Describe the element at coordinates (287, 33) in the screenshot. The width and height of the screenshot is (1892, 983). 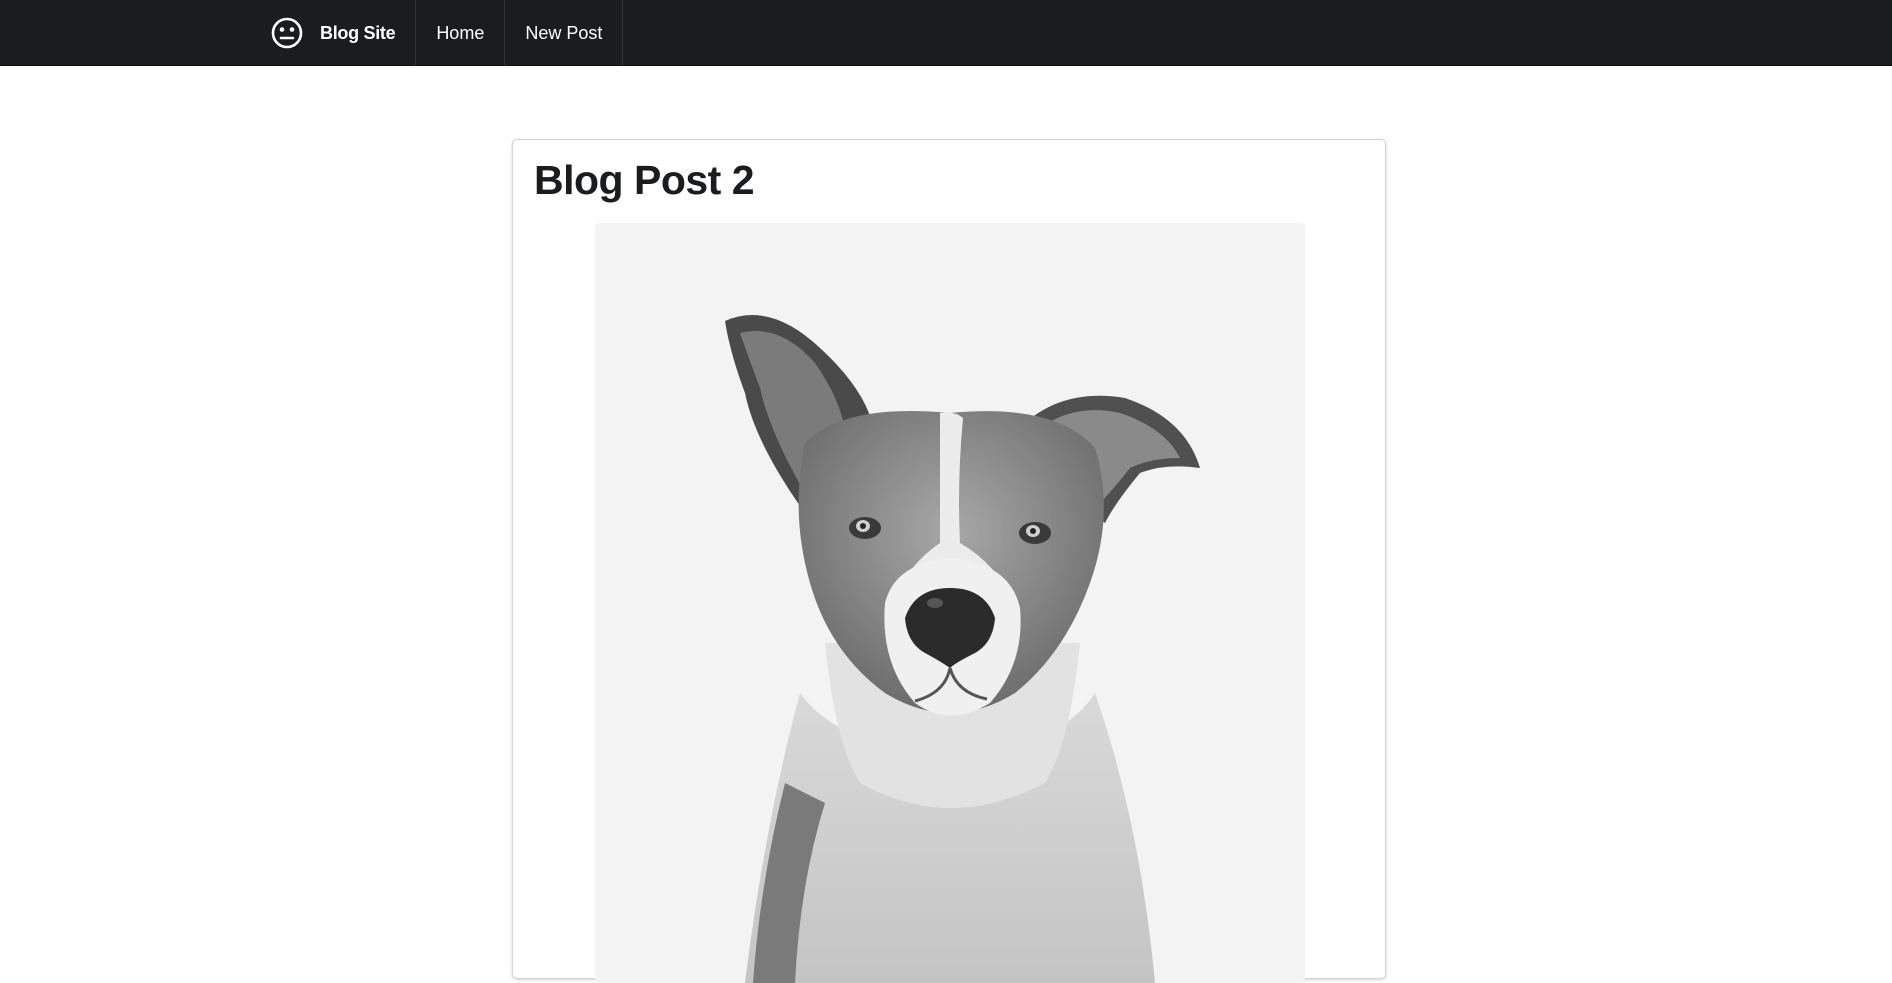
I see `meh-face-icon` at that location.